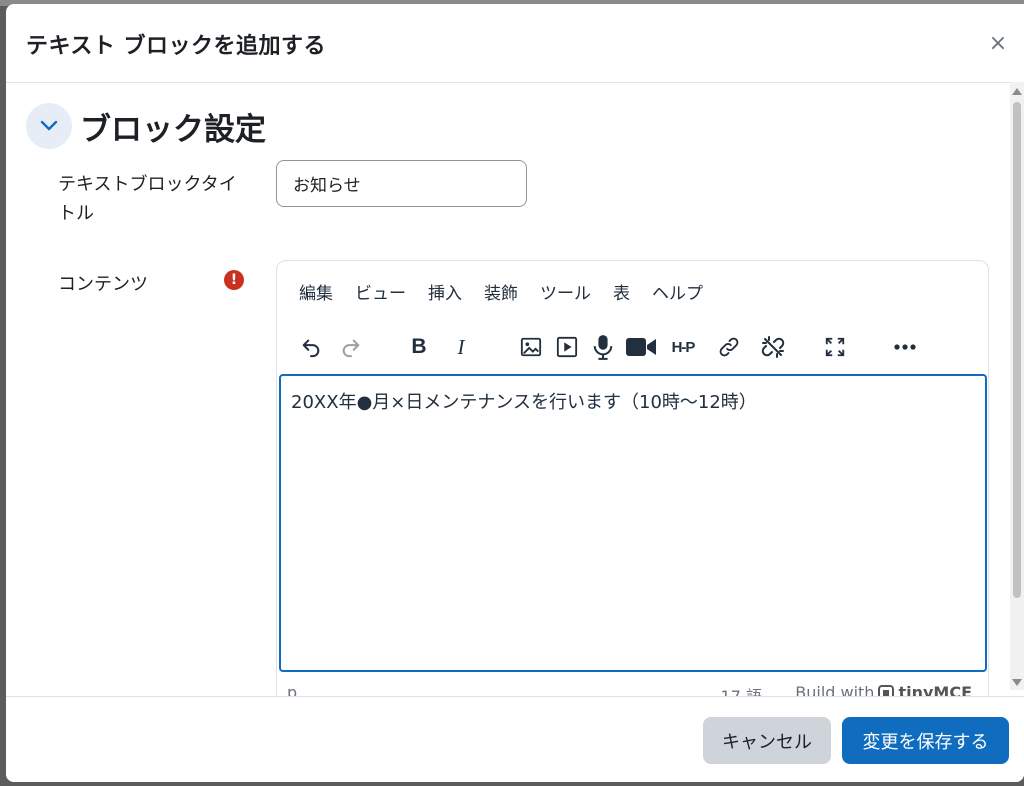 This screenshot has width=1024, height=786. I want to click on image-icon, so click(531, 347).